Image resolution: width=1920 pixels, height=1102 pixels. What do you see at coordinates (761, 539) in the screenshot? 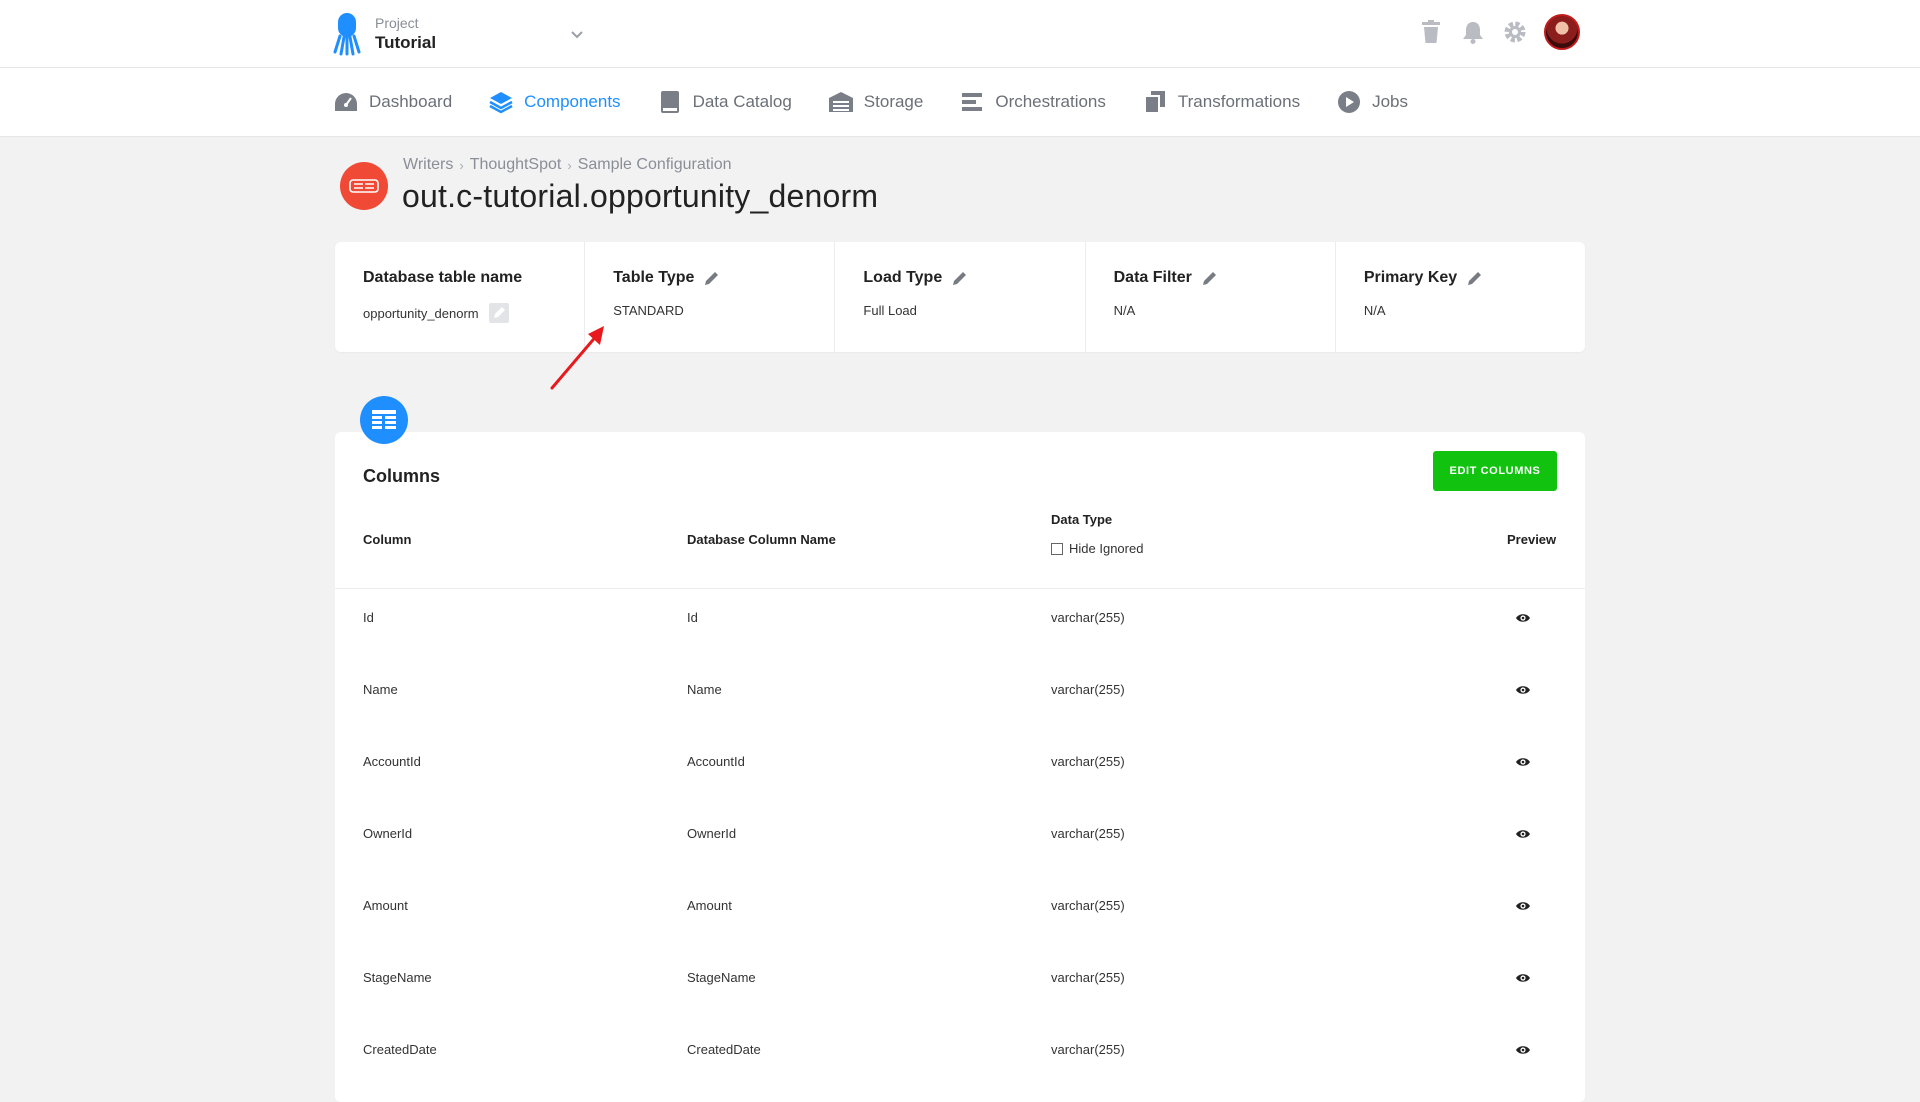
I see `header-db-column: Database Column Name` at bounding box center [761, 539].